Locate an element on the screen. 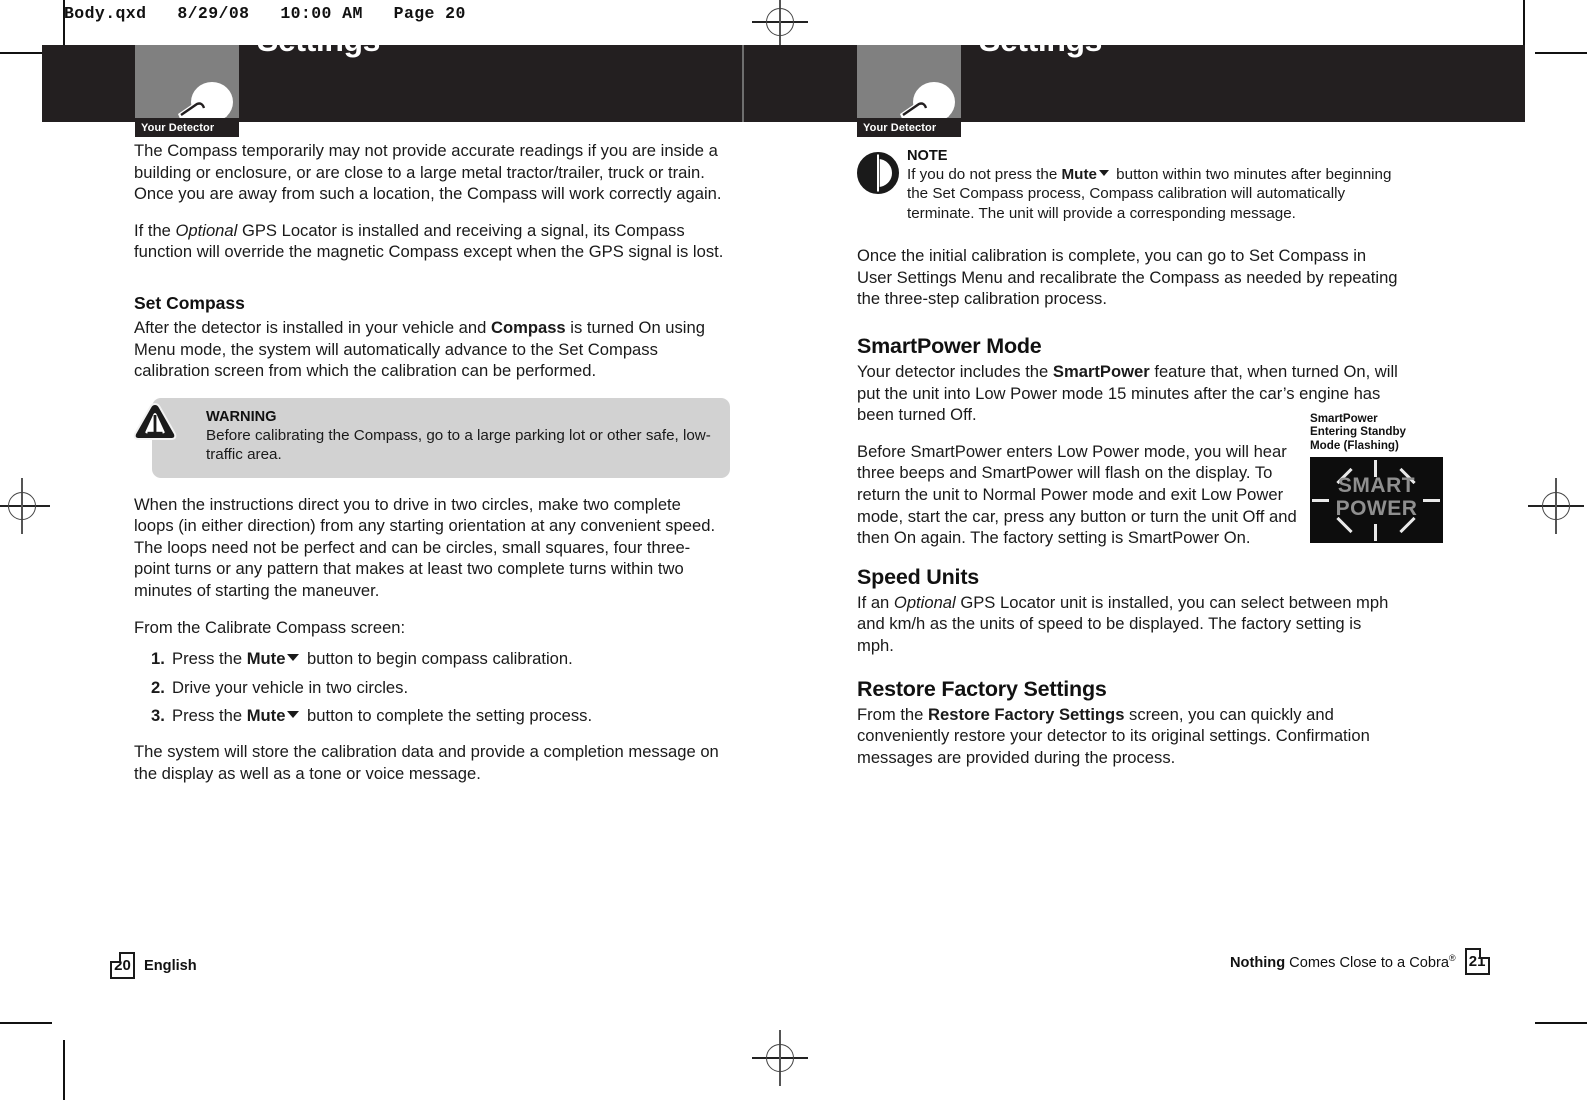 This screenshot has width=1587, height=1100. restore-before: From the is located at coordinates (893, 714).